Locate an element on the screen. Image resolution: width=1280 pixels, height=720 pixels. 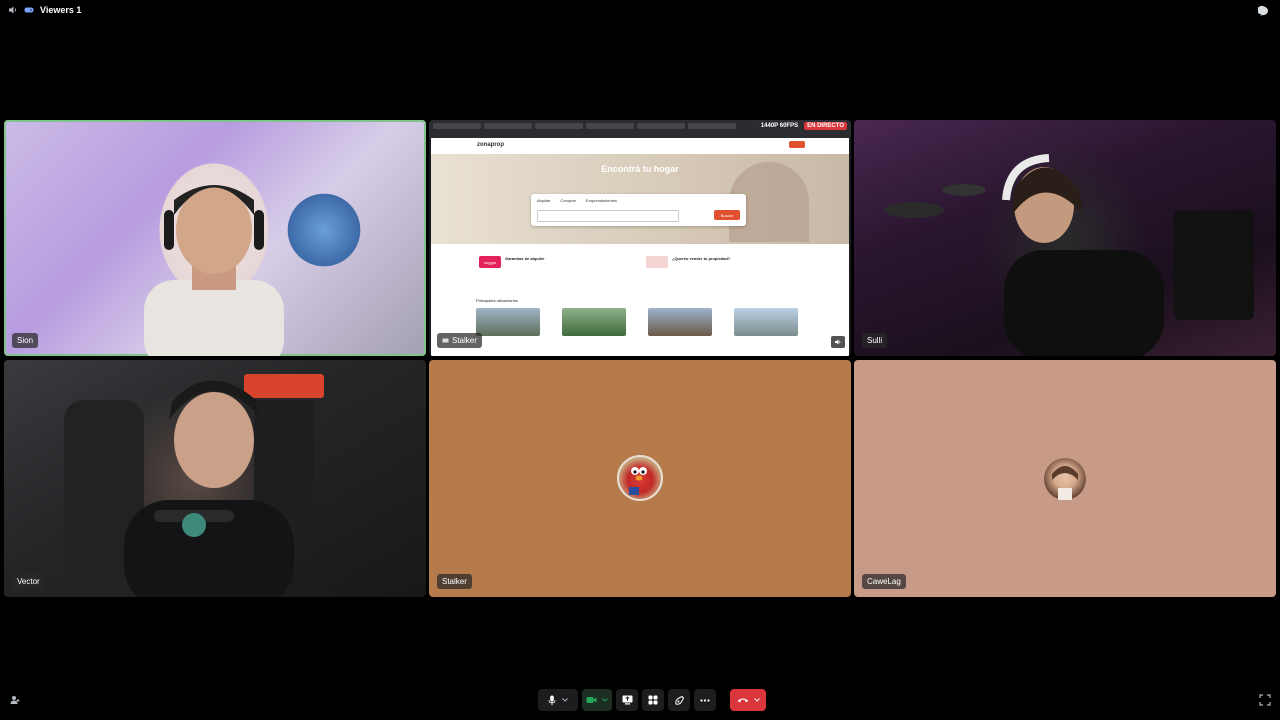
participant-name: Sion is located at coordinates (25, 340).